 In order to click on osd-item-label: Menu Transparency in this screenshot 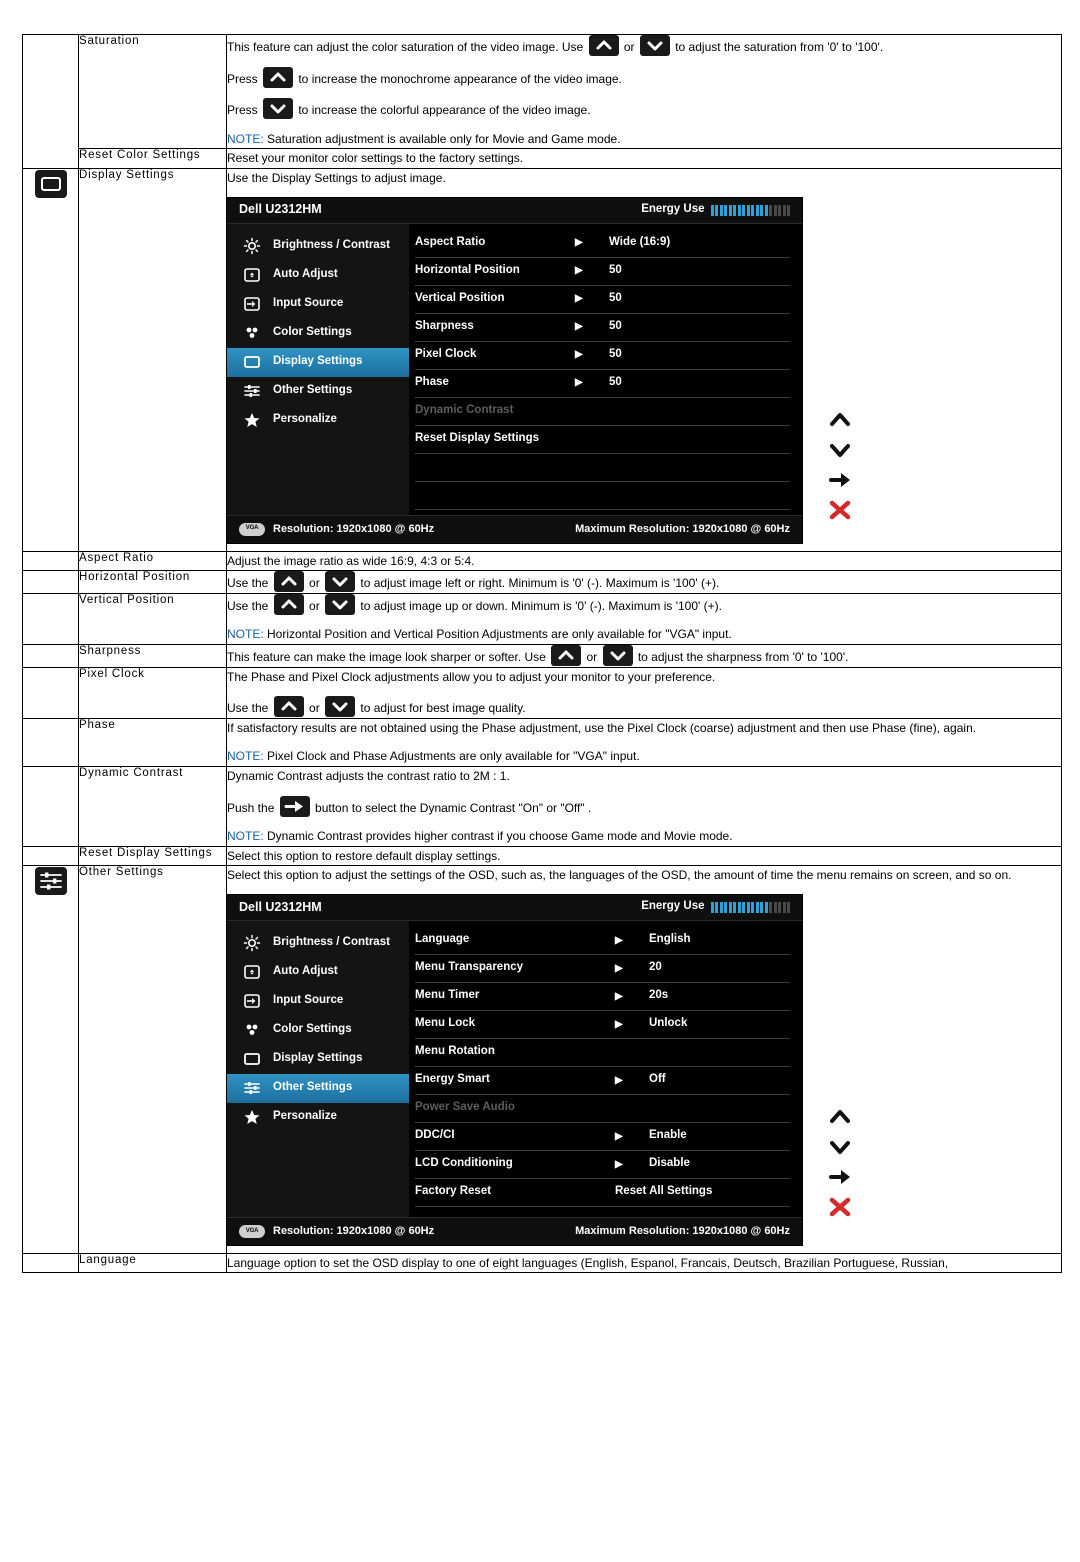, I will do `click(469, 967)`.